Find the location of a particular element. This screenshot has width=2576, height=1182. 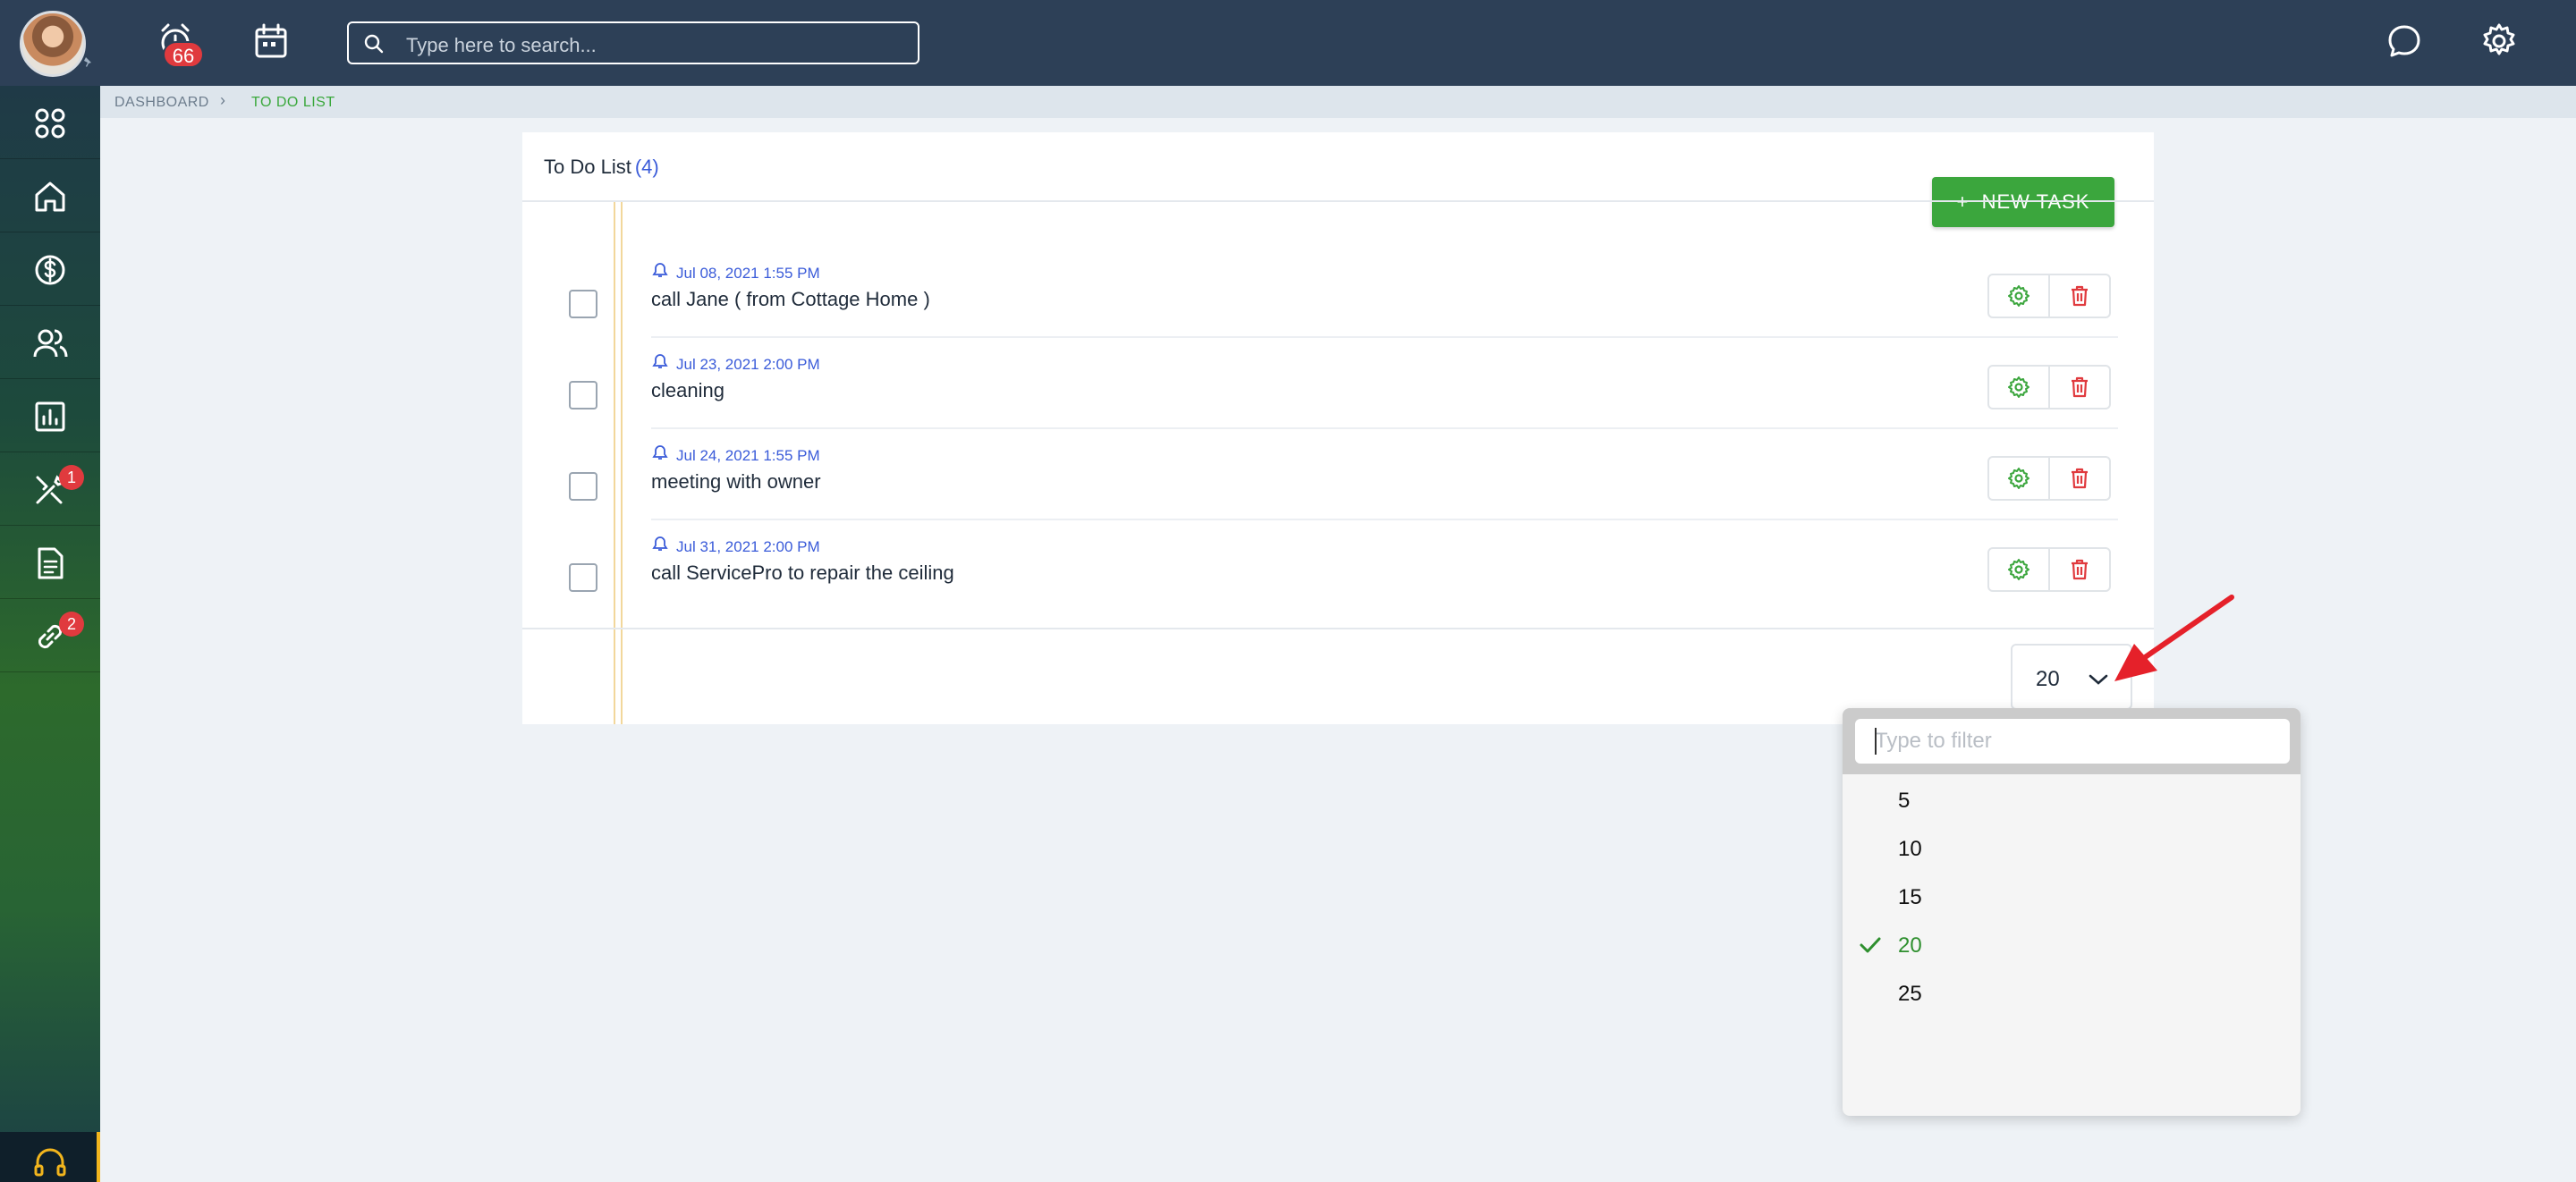

sidebar-item-links: 2 is located at coordinates (50, 635).